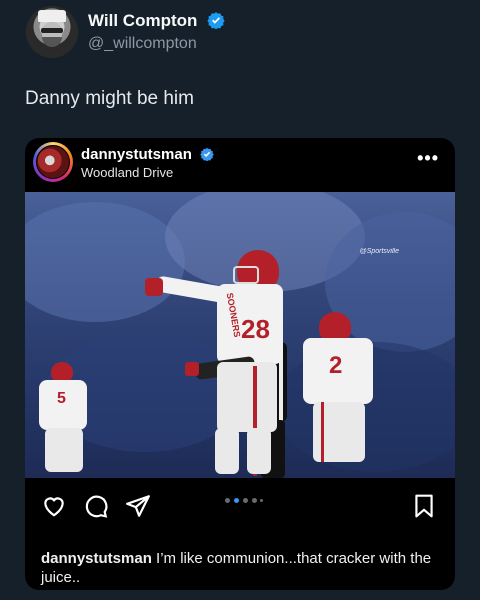 The height and width of the screenshot is (600, 480). I want to click on player-main: SOONERS 28, so click(220, 363).